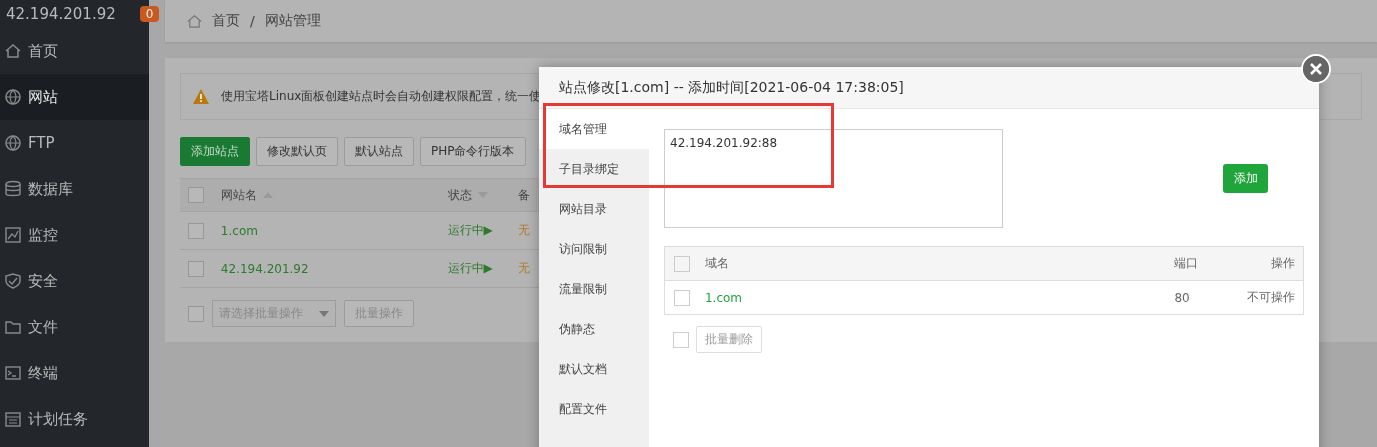  Describe the element at coordinates (74, 419) in the screenshot. I see `sidebar-item: 计划任务` at that location.